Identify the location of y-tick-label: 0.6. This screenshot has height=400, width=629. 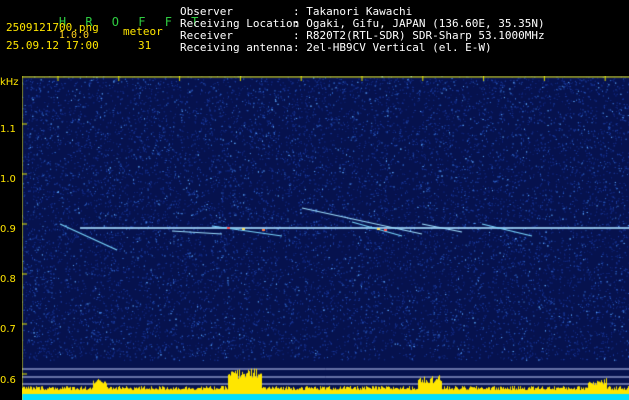
(8, 380).